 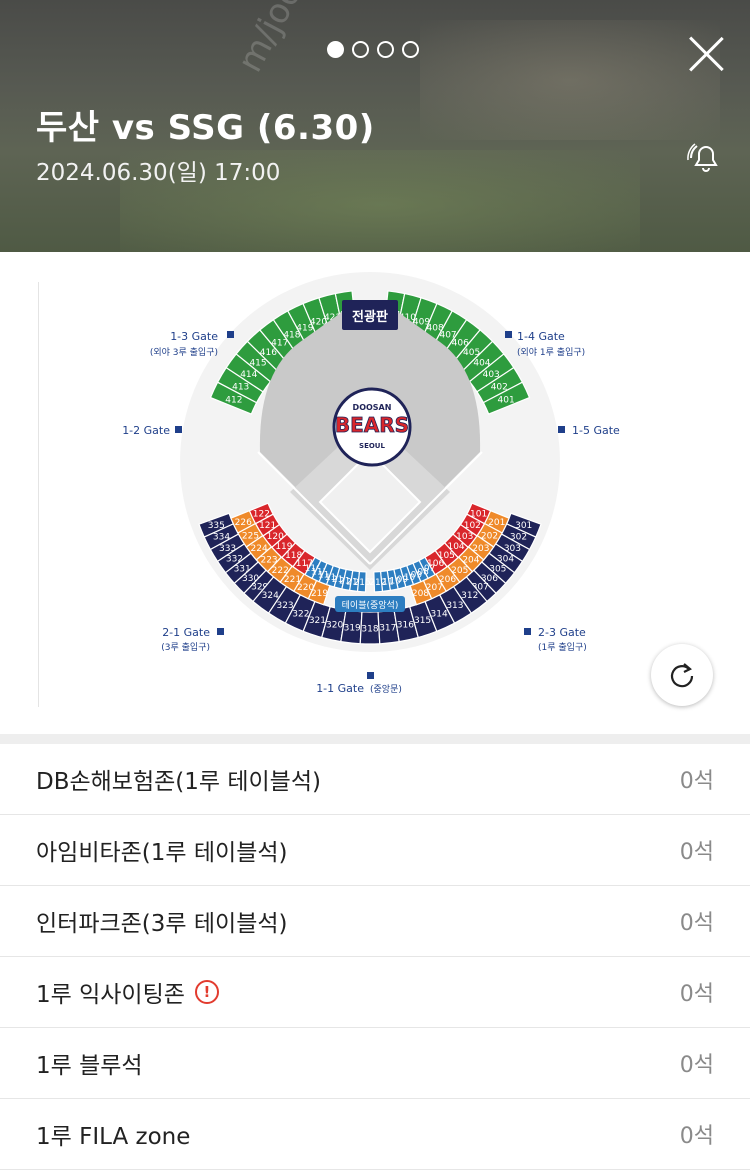 What do you see at coordinates (194, 336) in the screenshot?
I see `gate-label: 1-3 Gate` at bounding box center [194, 336].